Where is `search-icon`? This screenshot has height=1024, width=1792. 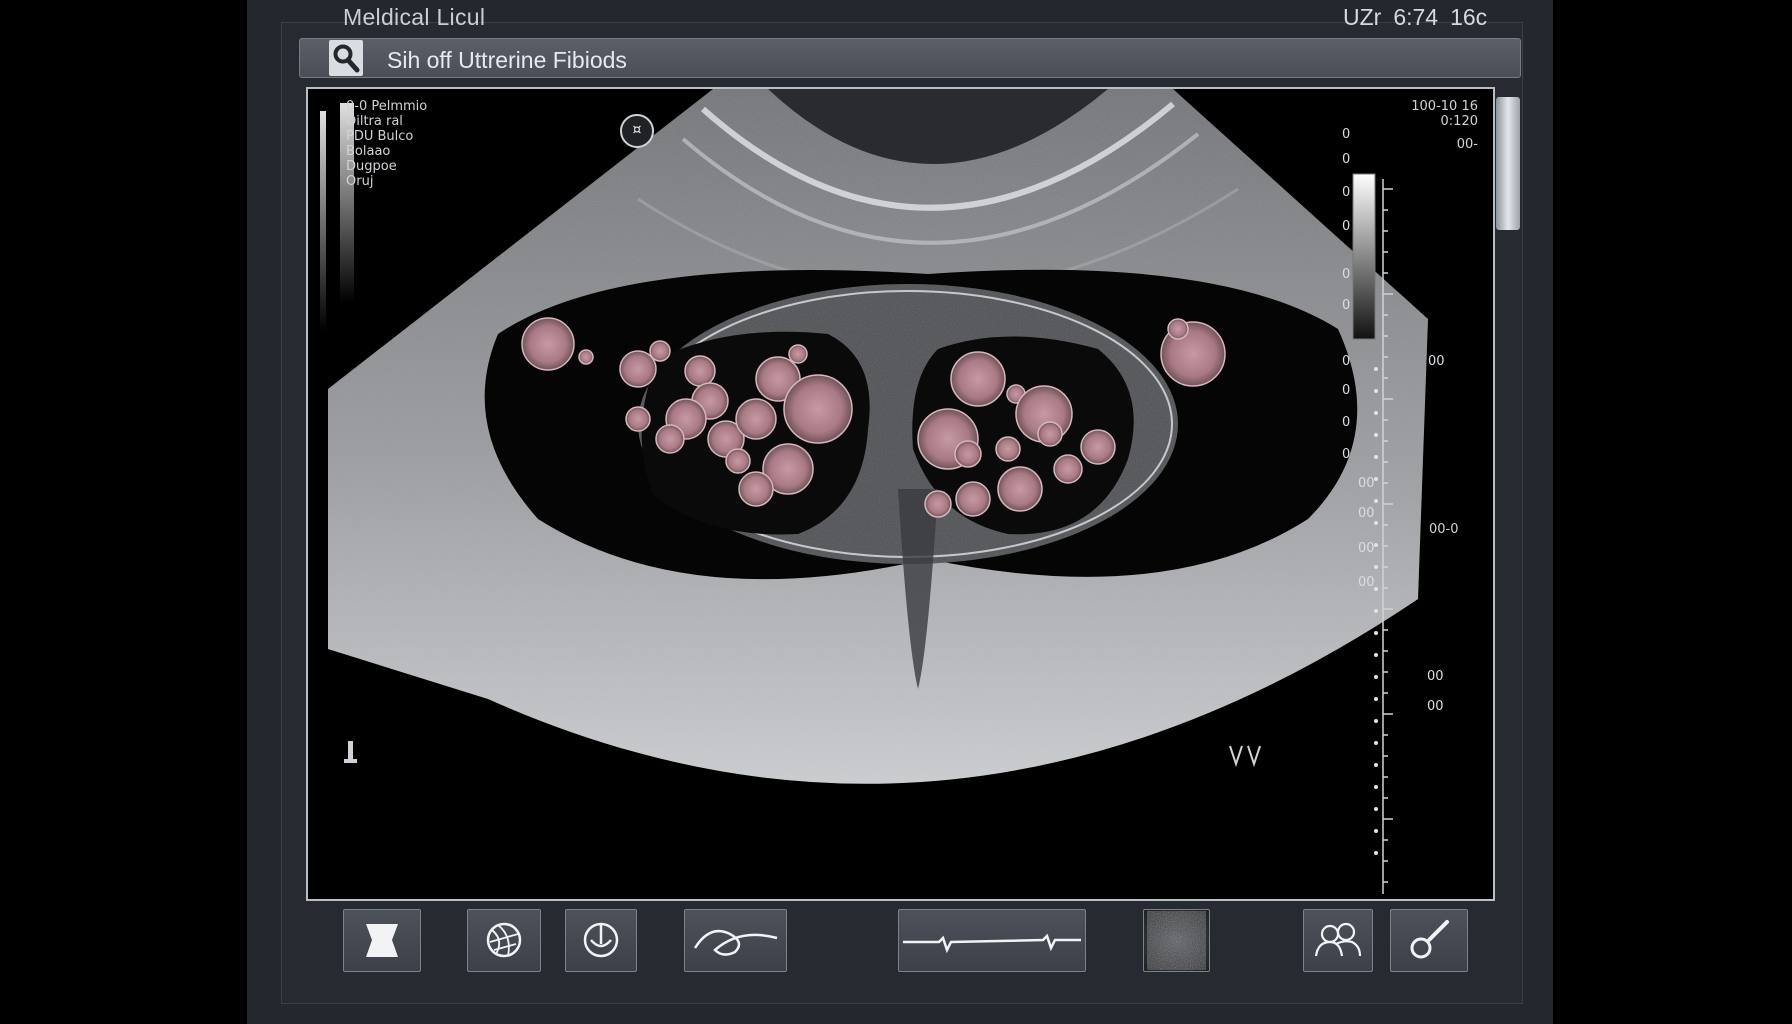 search-icon is located at coordinates (346, 58).